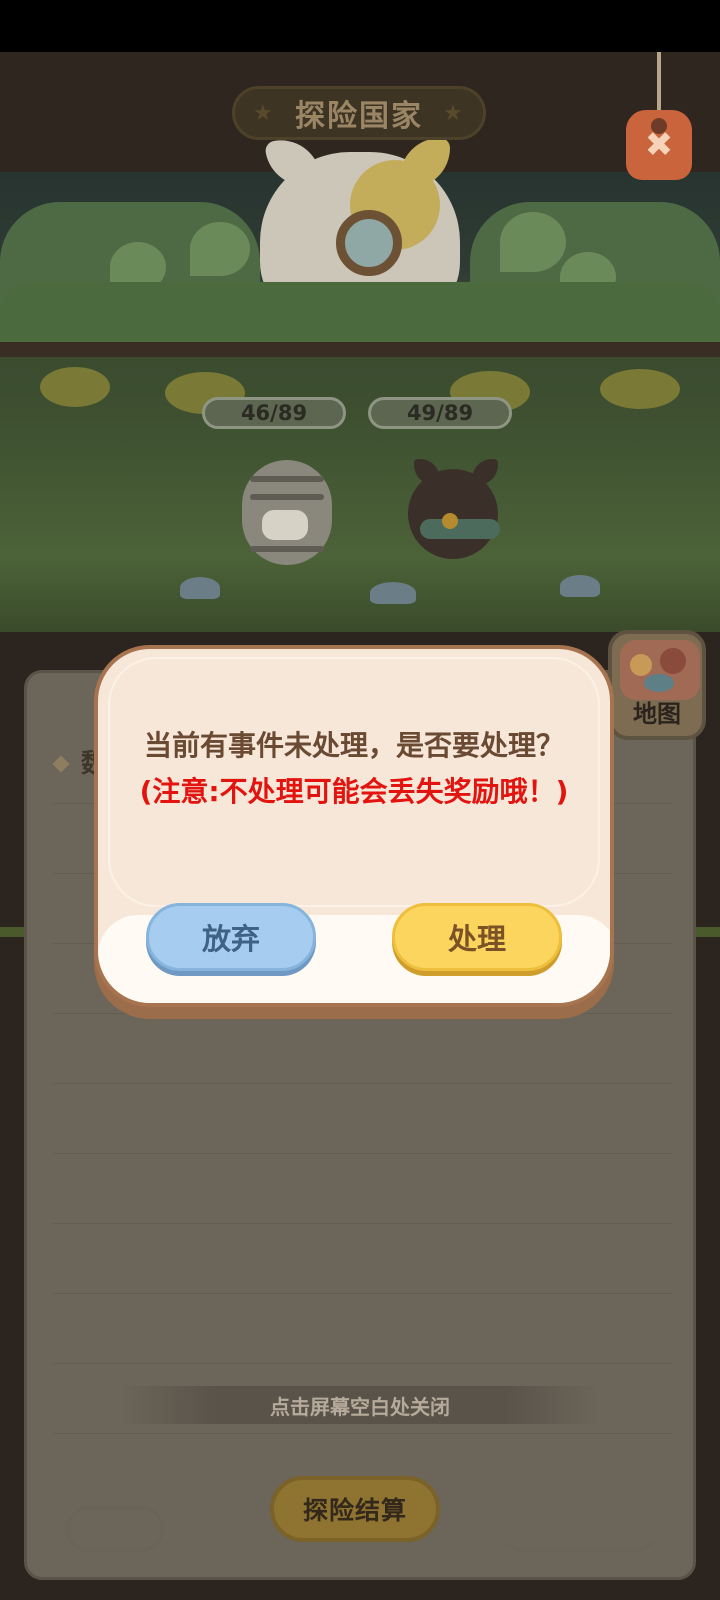 The height and width of the screenshot is (1600, 720). What do you see at coordinates (115, 1529) in the screenshot?
I see `cat-doodle-decoration` at bounding box center [115, 1529].